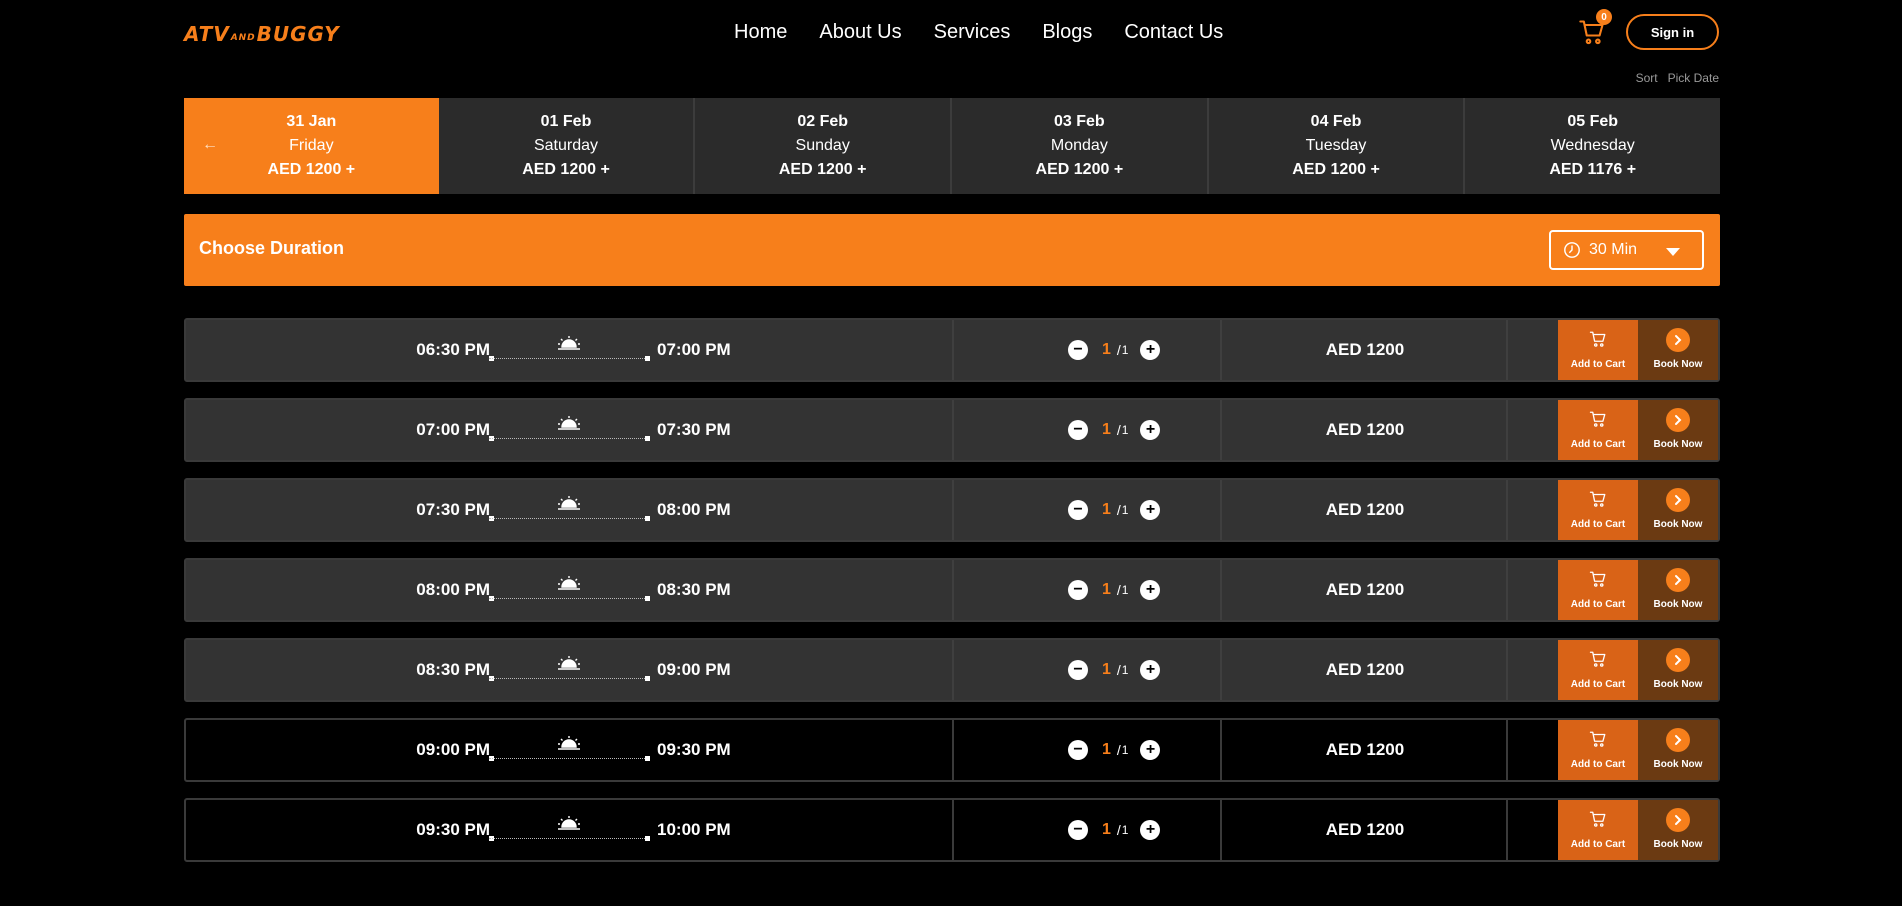 This screenshot has width=1902, height=906. I want to click on nav-blogs: Blogs, so click(1067, 32).